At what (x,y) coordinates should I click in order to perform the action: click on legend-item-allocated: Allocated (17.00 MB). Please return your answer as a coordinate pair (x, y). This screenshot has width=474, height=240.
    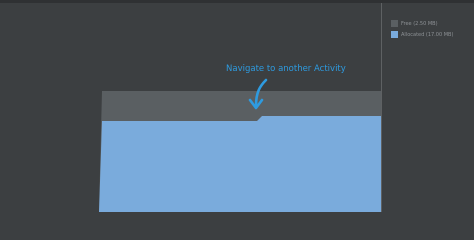
    Looking at the image, I should click on (431, 34).